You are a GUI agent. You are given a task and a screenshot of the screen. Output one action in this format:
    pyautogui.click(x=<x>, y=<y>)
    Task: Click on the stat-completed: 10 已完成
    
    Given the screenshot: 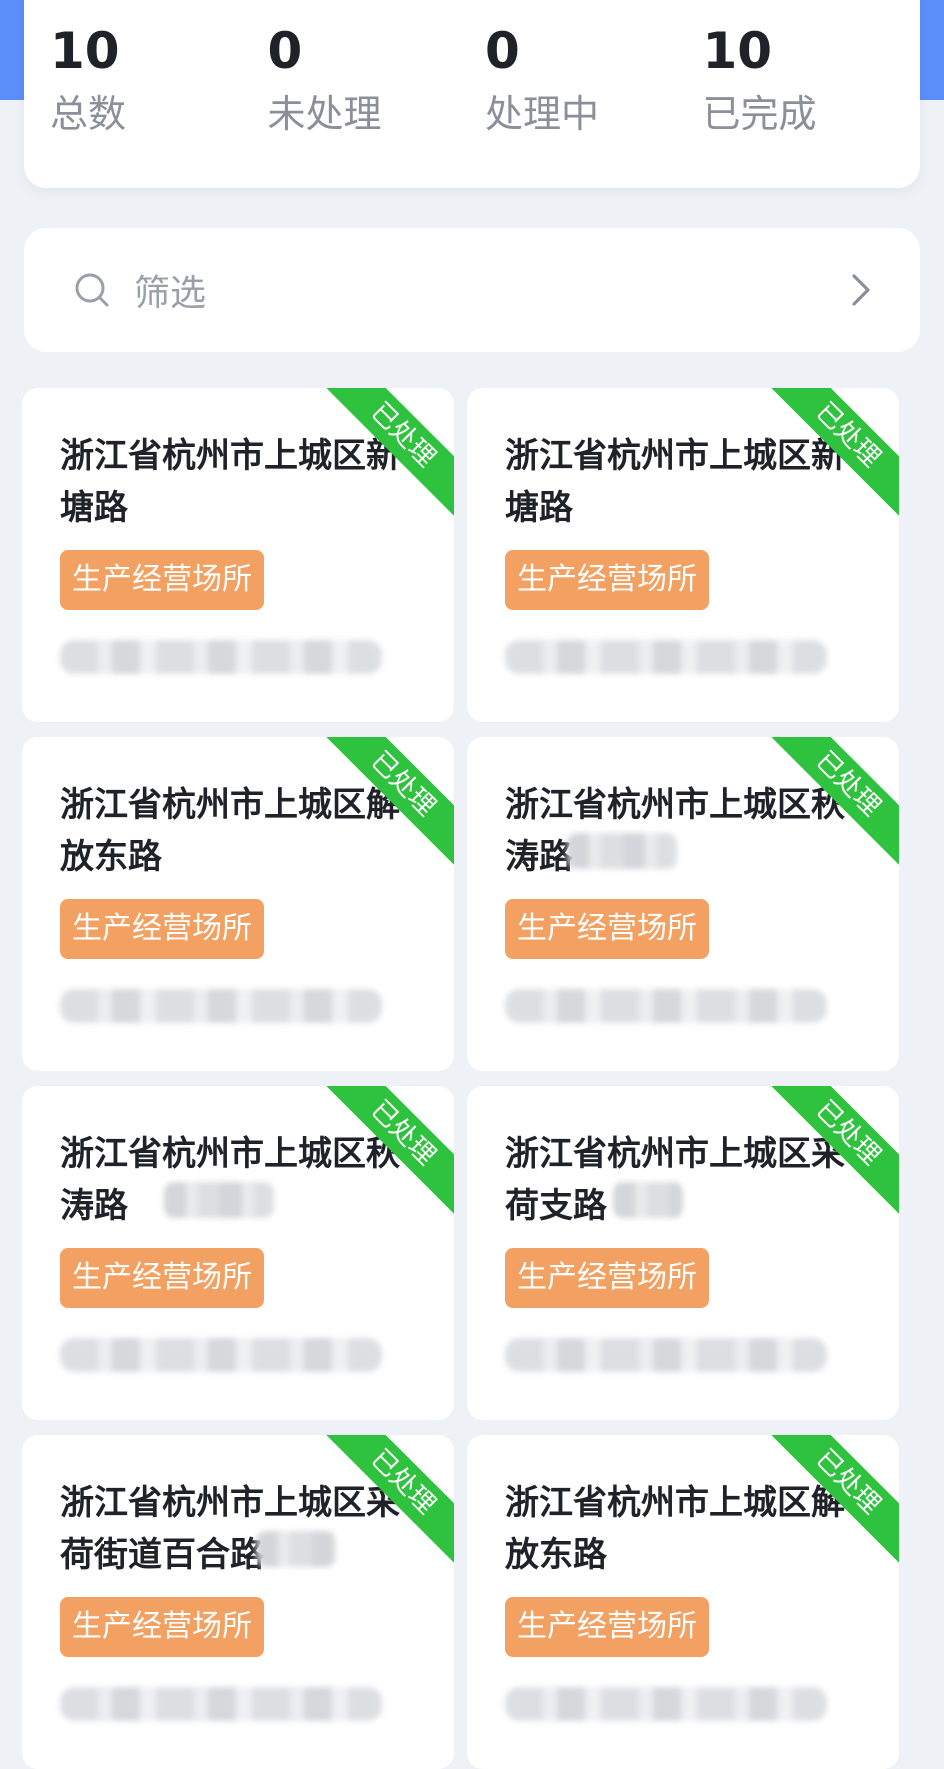 What is the action you would take?
    pyautogui.click(x=812, y=107)
    